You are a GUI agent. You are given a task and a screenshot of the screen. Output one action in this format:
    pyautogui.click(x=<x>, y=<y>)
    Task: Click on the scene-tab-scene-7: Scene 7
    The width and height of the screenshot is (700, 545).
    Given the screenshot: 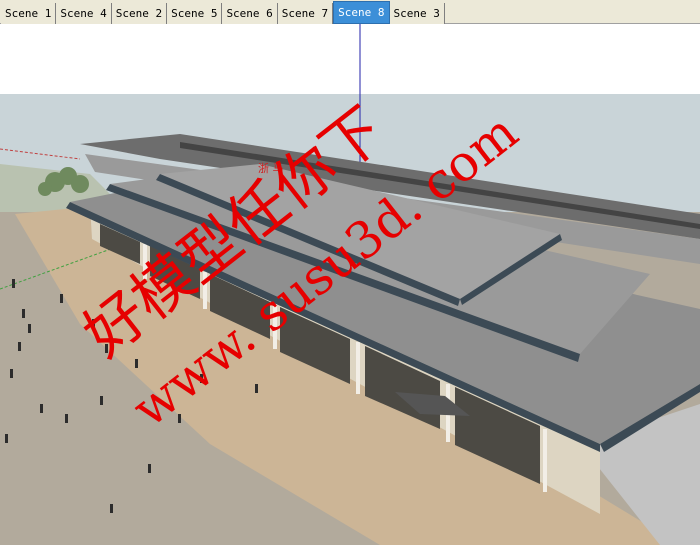 What is the action you would take?
    pyautogui.click(x=305, y=13)
    